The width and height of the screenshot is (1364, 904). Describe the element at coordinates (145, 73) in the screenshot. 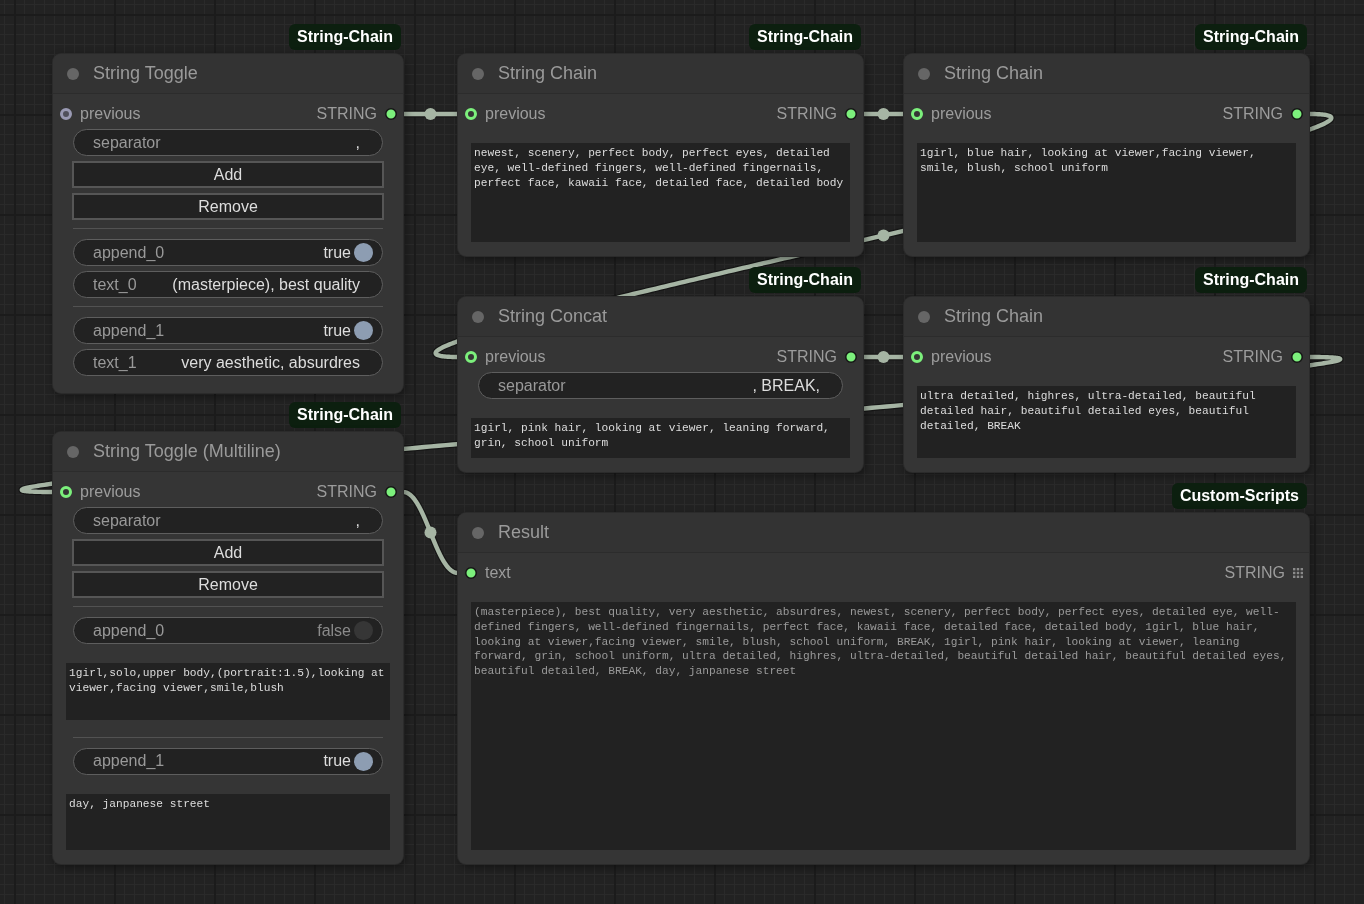

I see `node-title: String Toggle` at that location.